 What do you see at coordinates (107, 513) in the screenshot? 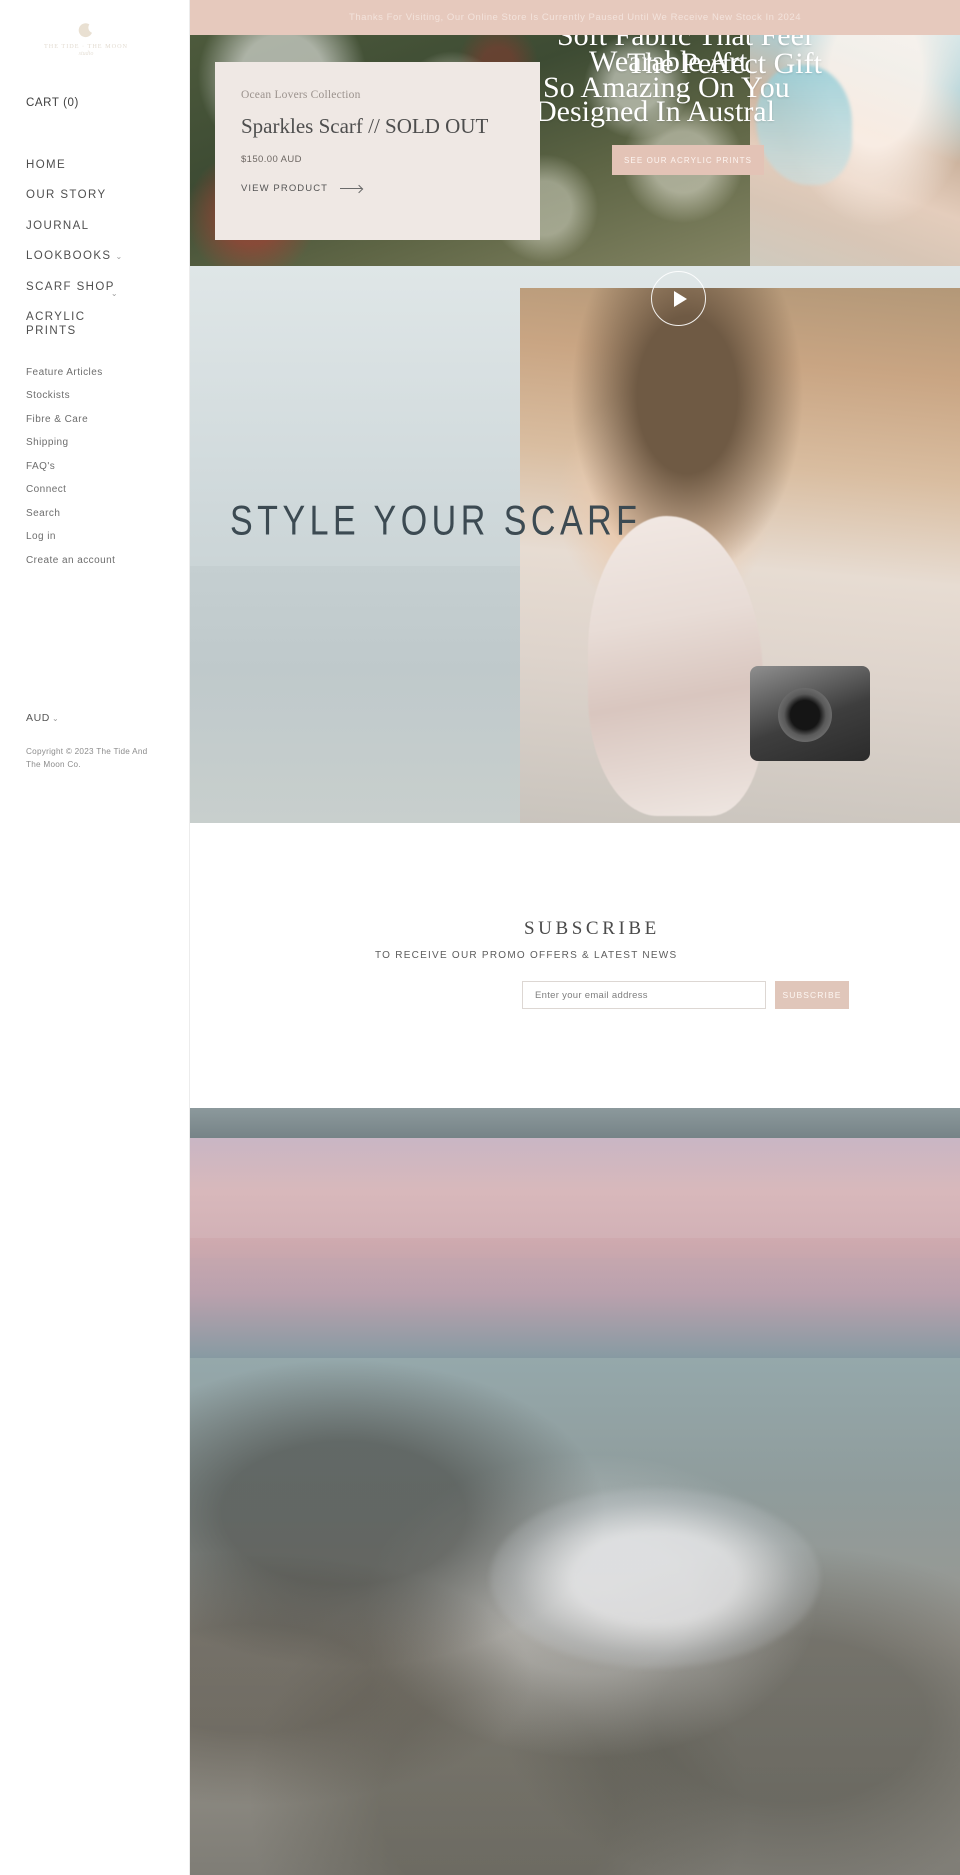
I see `sidebar-item-search: Search` at bounding box center [107, 513].